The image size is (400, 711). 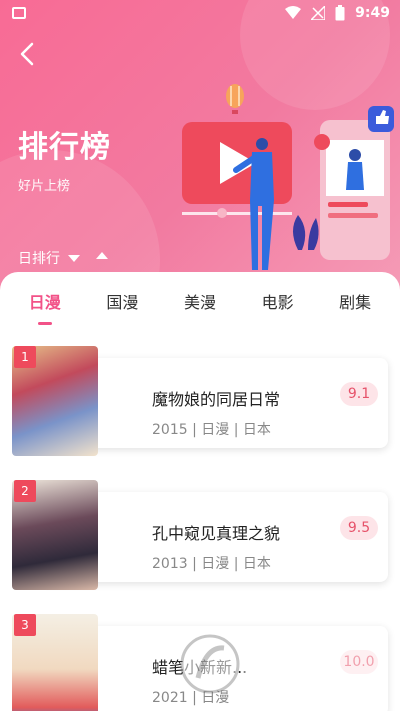 What do you see at coordinates (19, 13) in the screenshot?
I see `gallery-icon` at bounding box center [19, 13].